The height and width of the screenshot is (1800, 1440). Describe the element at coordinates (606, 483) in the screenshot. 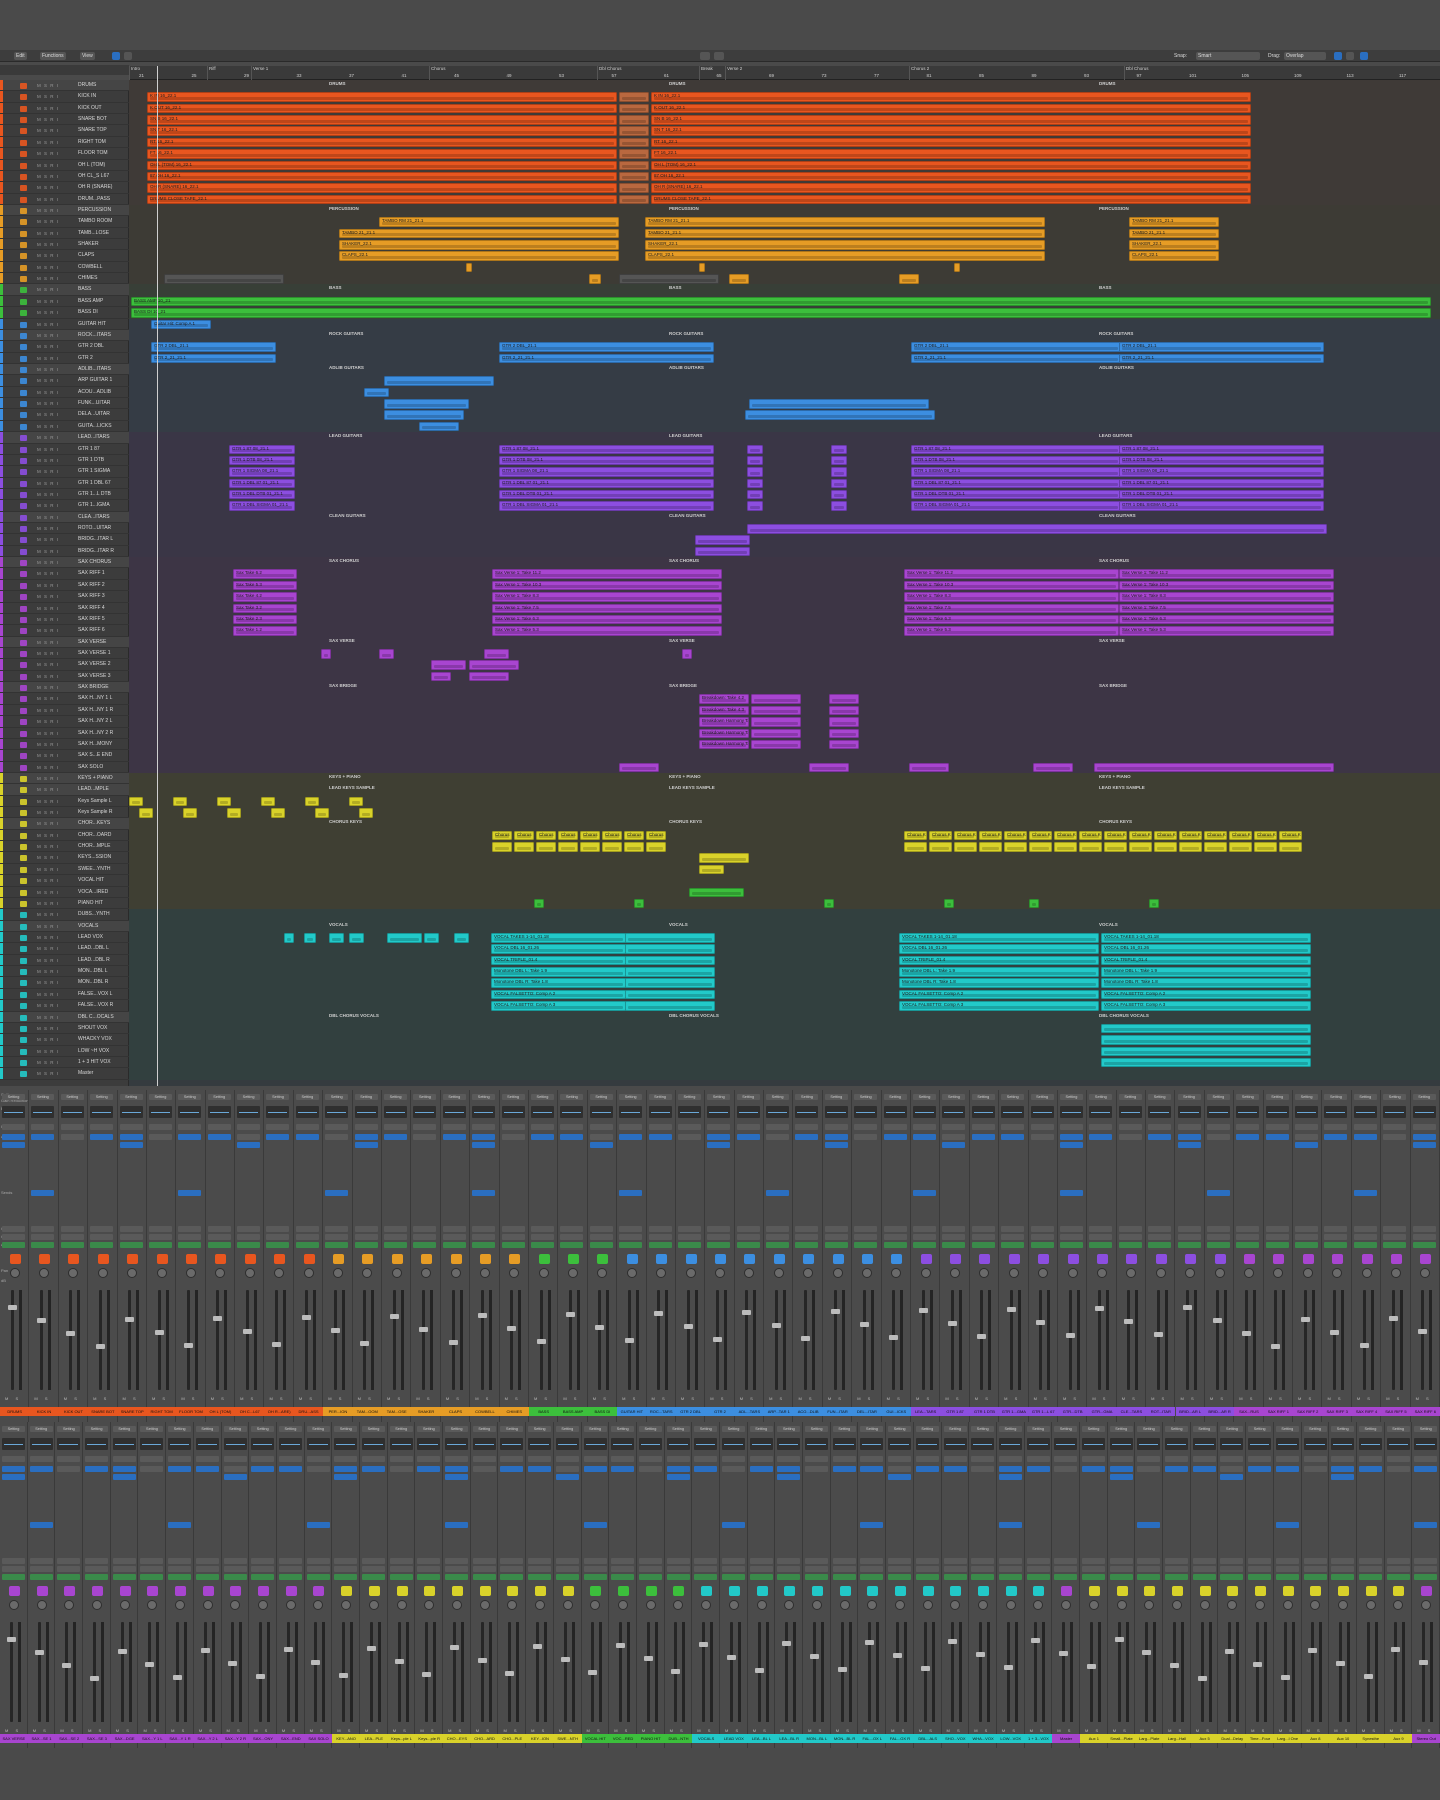

I see `region: GTR 1 DBL 87 01_21.1` at that location.